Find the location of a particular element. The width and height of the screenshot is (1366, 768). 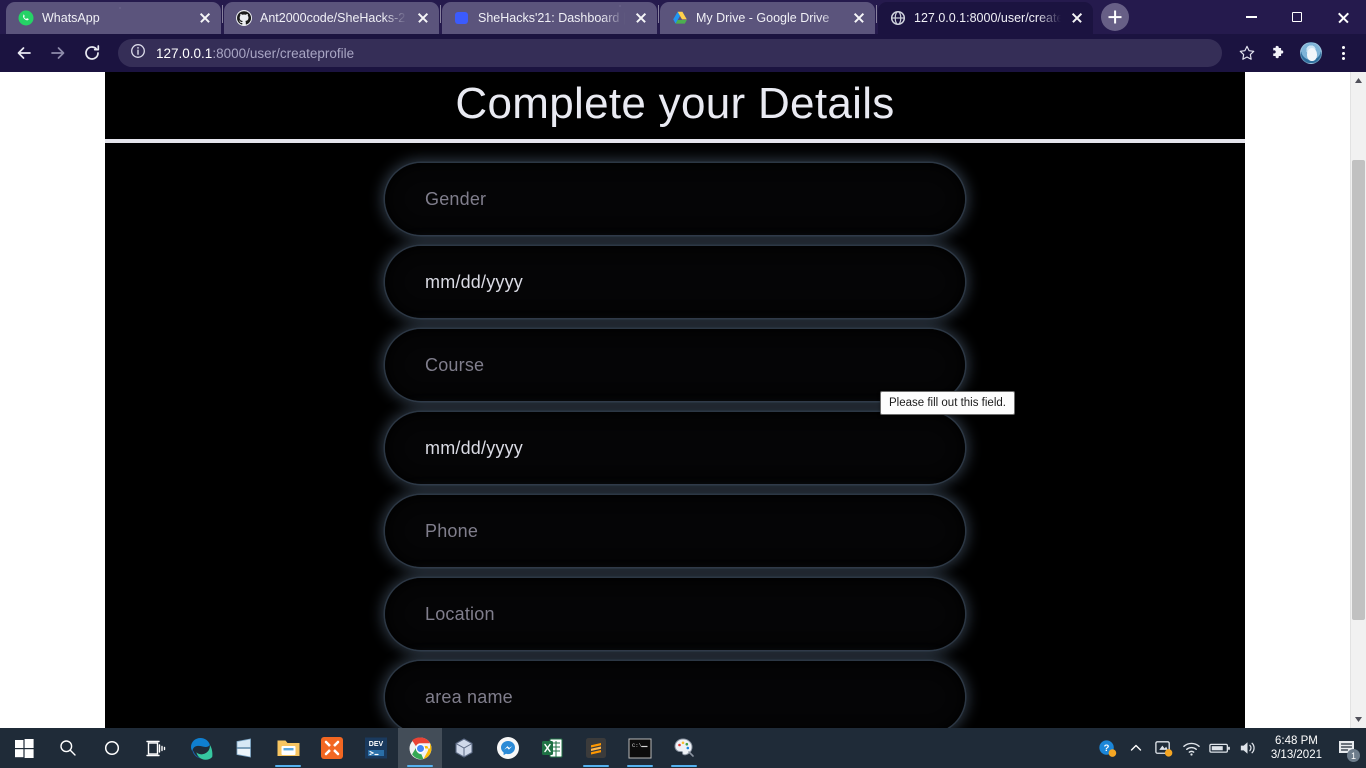

address-bar: 127.0.0.1:8000/user/createprofile is located at coordinates (670, 53).